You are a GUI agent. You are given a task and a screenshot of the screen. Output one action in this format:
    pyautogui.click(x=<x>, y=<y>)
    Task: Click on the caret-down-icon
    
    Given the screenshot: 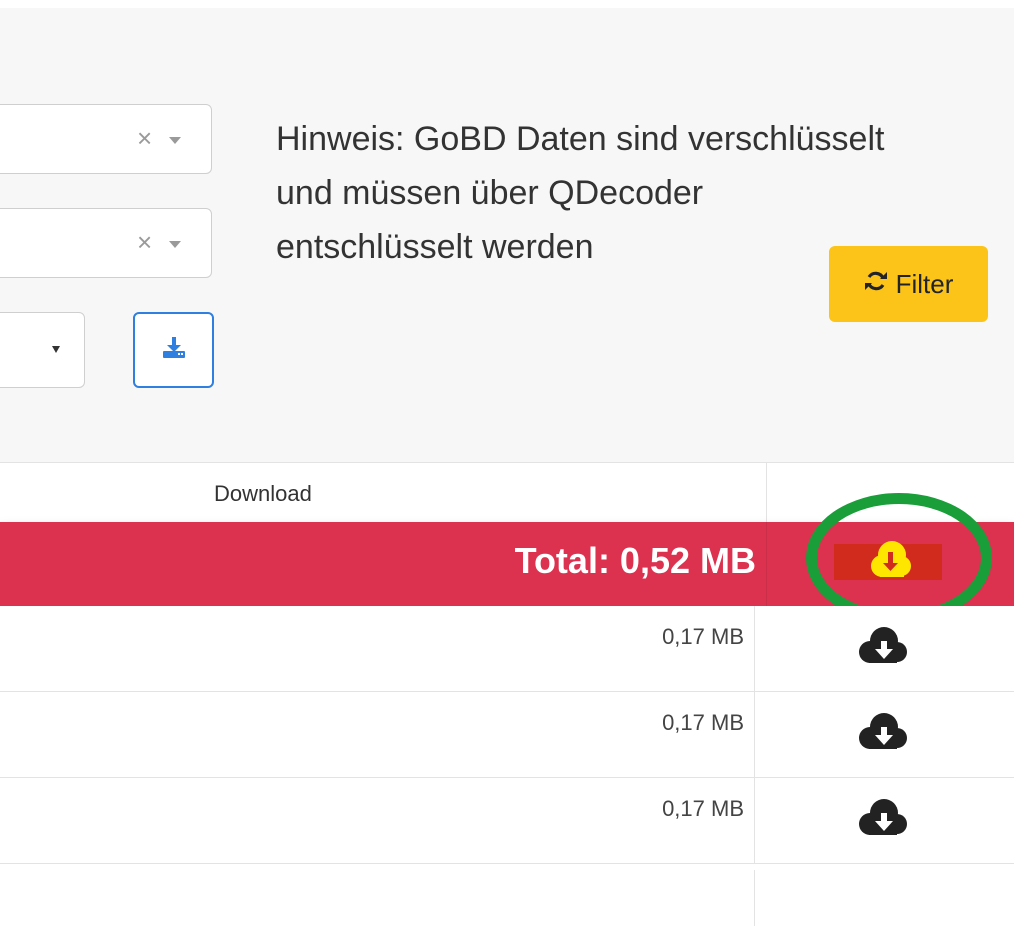 What is the action you would take?
    pyautogui.click(x=56, y=349)
    